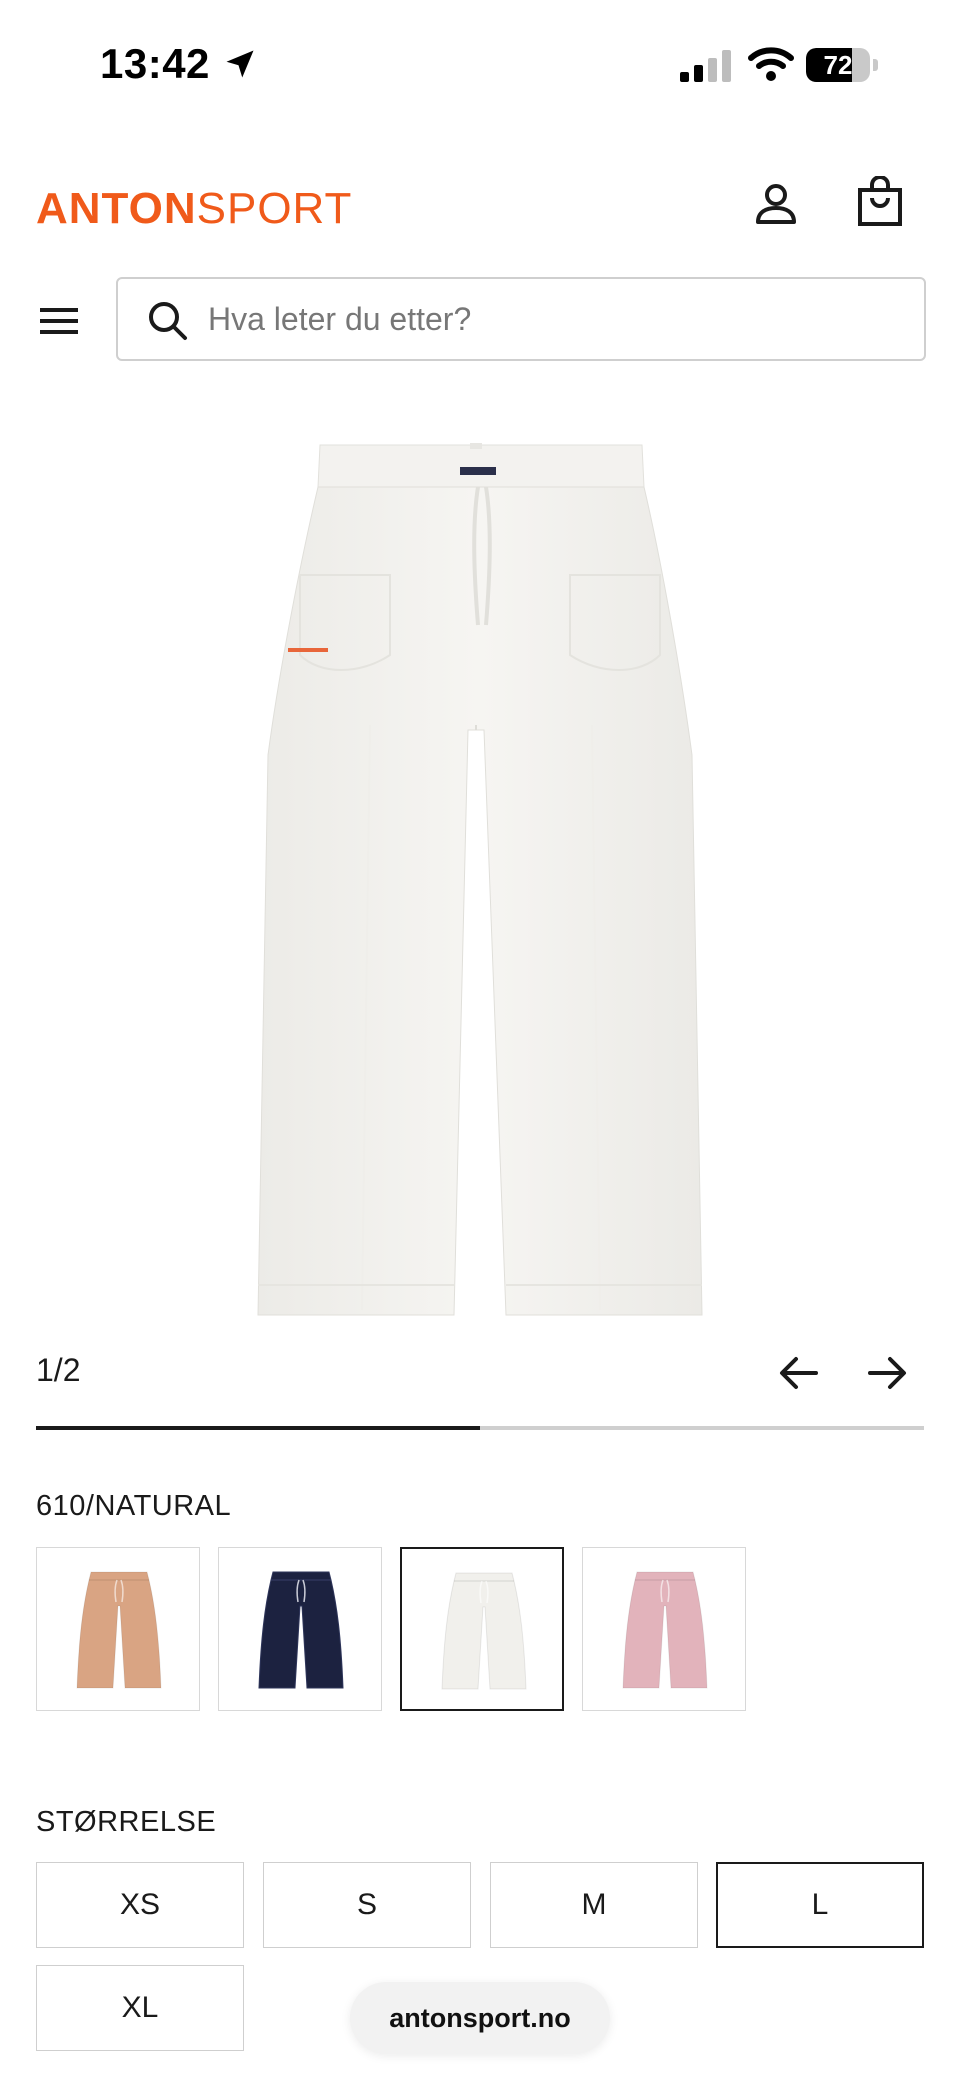  I want to click on size-label: STØRRELSE, so click(126, 1822).